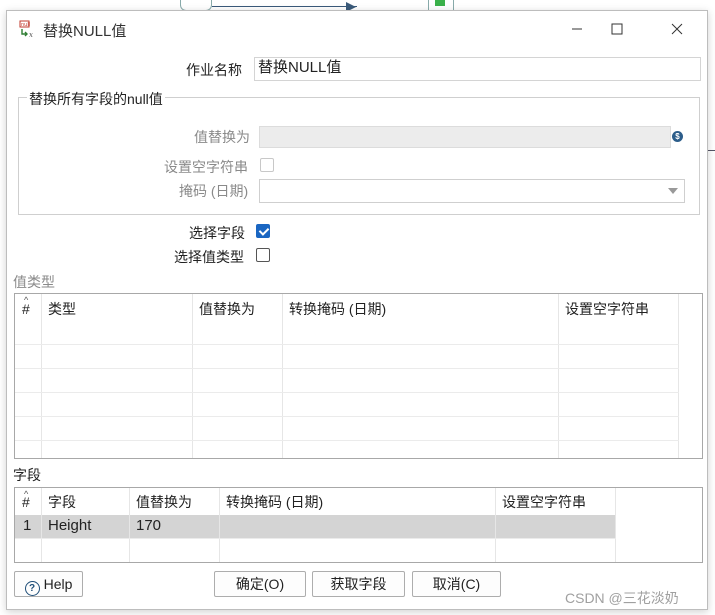  Describe the element at coordinates (206, 167) in the screenshot. I see `set-empty-label: 设置空字符串` at that location.